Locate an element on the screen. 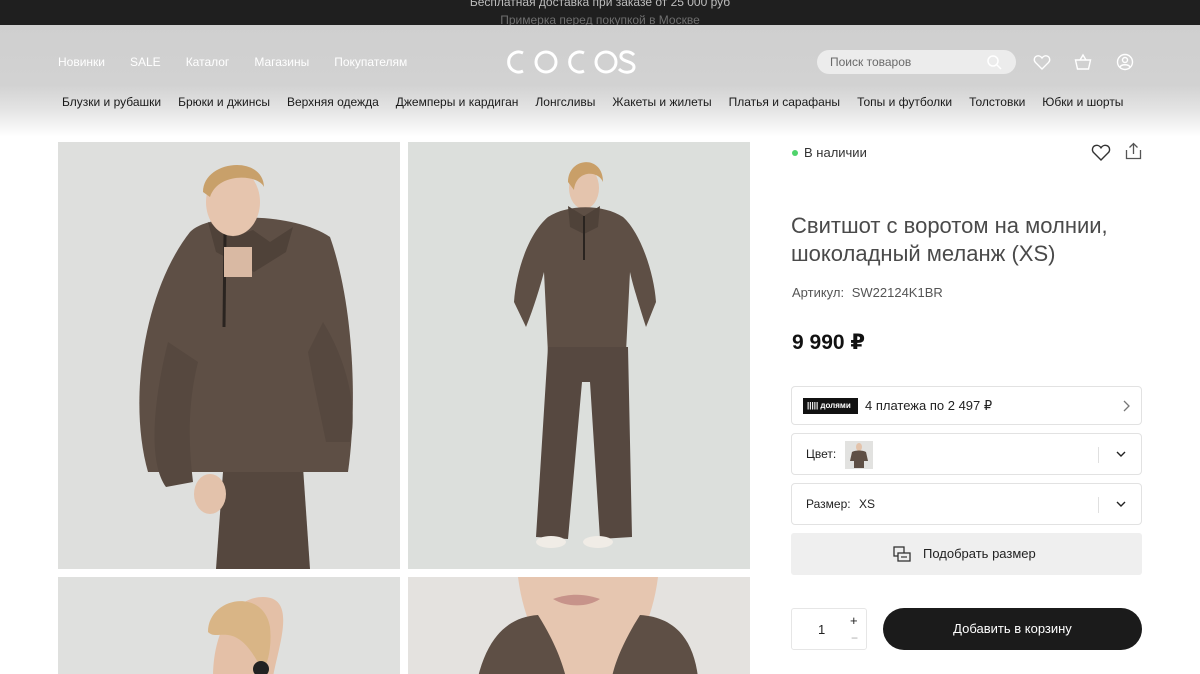 This screenshot has height=674, width=1200. search-icon is located at coordinates (994, 62).